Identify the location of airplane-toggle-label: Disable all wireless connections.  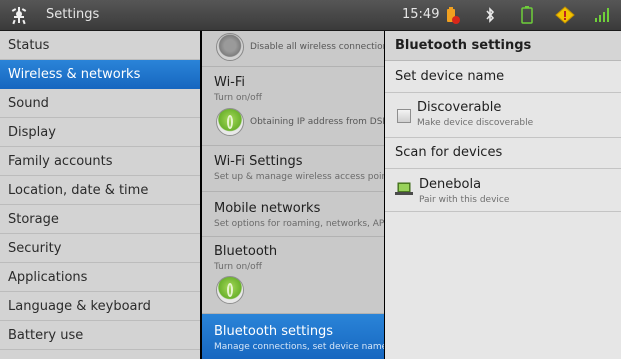
(317, 47).